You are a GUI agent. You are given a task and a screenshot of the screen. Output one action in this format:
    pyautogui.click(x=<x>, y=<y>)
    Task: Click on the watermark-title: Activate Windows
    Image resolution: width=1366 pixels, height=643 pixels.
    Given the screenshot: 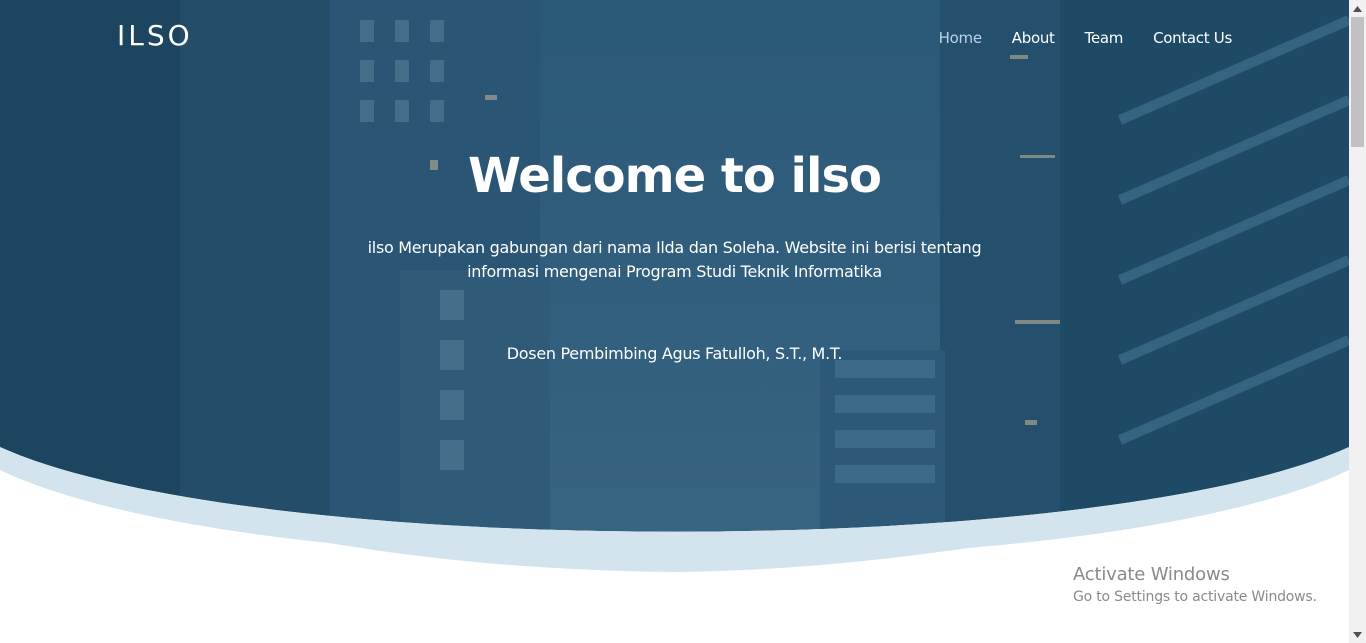 What is the action you would take?
    pyautogui.click(x=1151, y=574)
    